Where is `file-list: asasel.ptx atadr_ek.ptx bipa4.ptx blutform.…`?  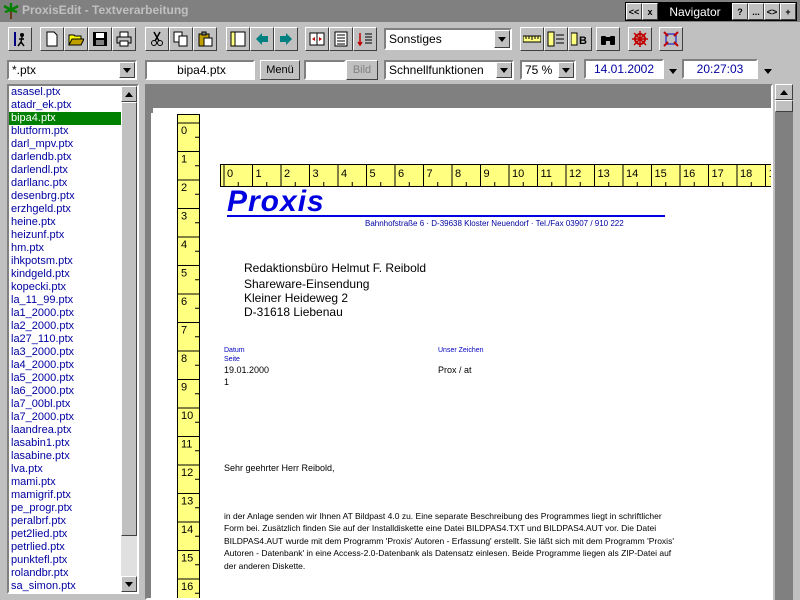
file-list: asasel.ptx atadr_ek.ptx bipa4.ptx blutform.… is located at coordinates (73, 339).